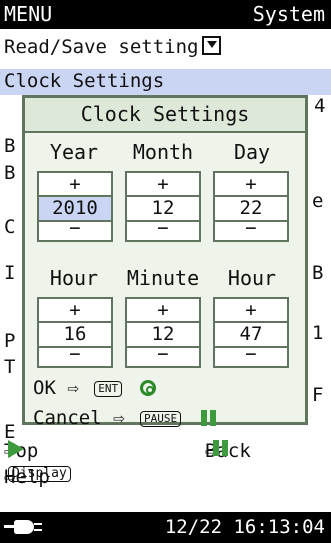 The height and width of the screenshot is (543, 331). Describe the element at coordinates (163, 152) in the screenshot. I see `month-header: Month` at that location.